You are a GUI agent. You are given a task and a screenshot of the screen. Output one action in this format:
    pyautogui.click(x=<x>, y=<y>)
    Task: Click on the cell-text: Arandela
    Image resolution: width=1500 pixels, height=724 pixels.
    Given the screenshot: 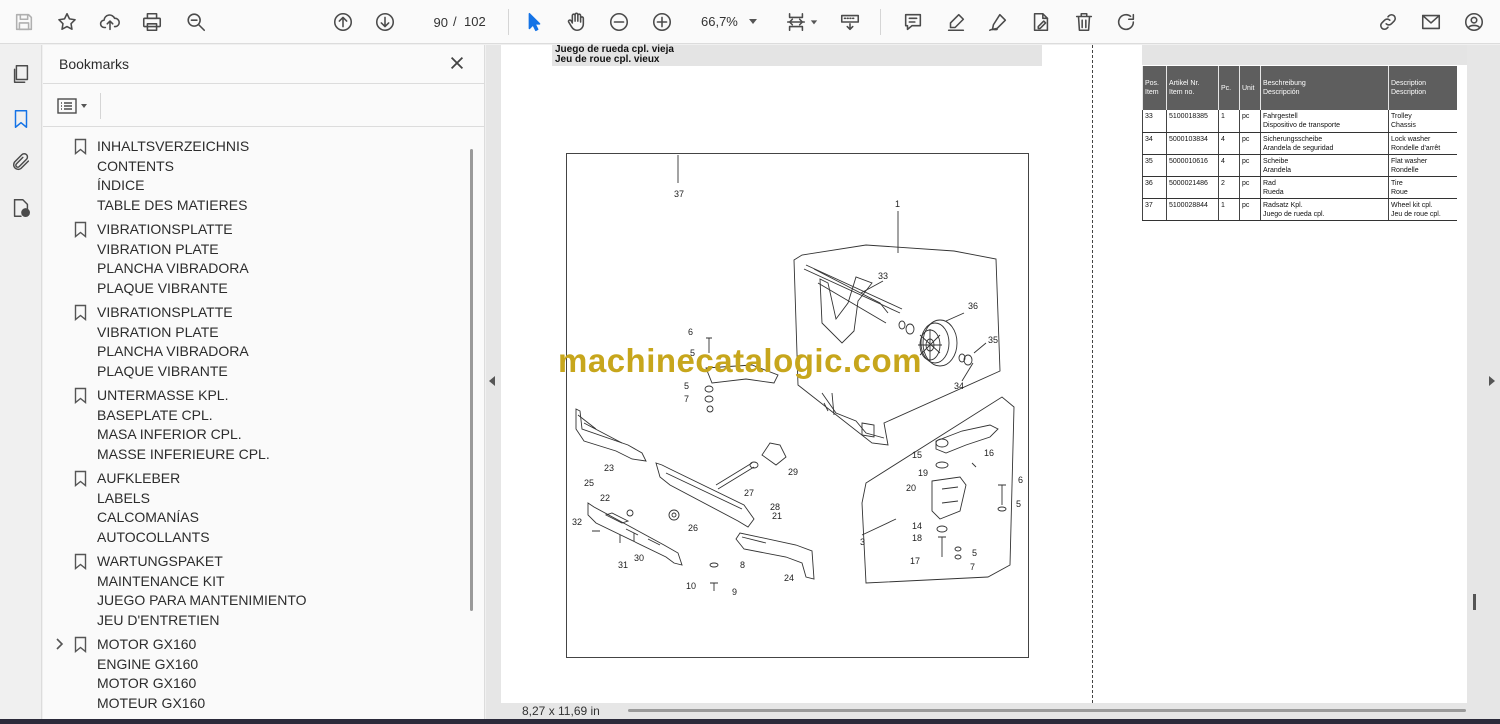 What is the action you would take?
    pyautogui.click(x=1277, y=170)
    